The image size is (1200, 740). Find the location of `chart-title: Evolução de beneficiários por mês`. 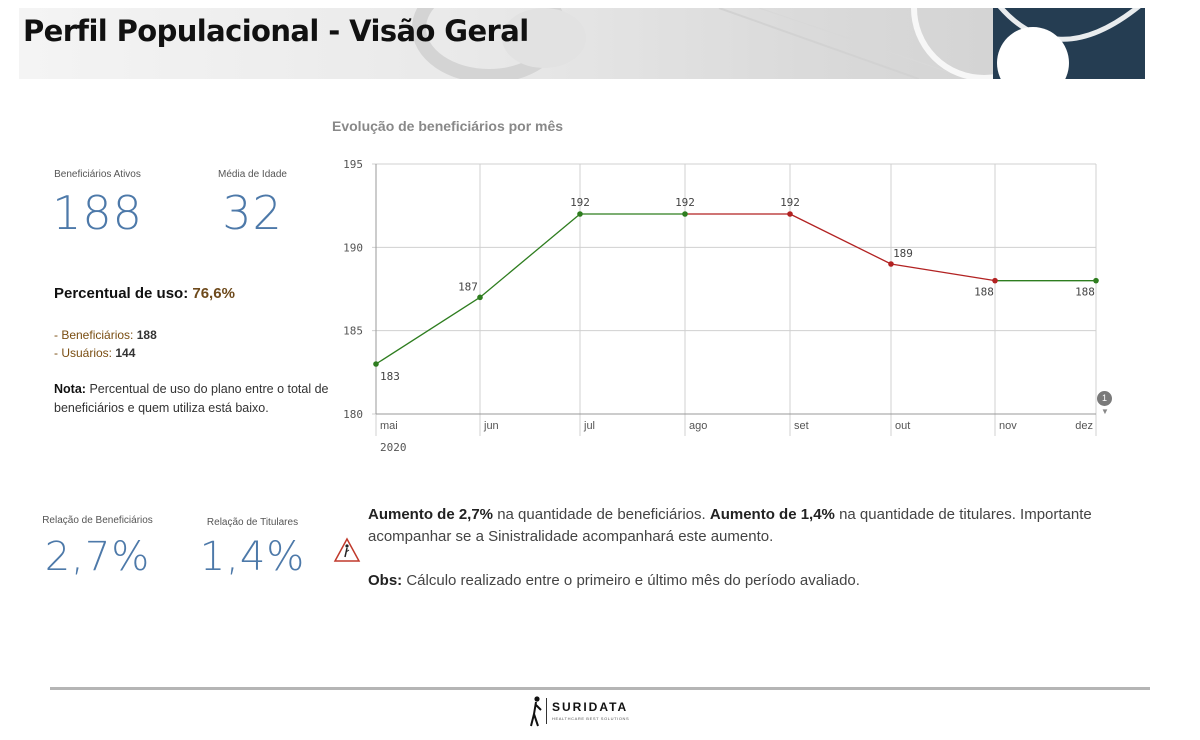

chart-title: Evolução de beneficiários por mês is located at coordinates (448, 126).